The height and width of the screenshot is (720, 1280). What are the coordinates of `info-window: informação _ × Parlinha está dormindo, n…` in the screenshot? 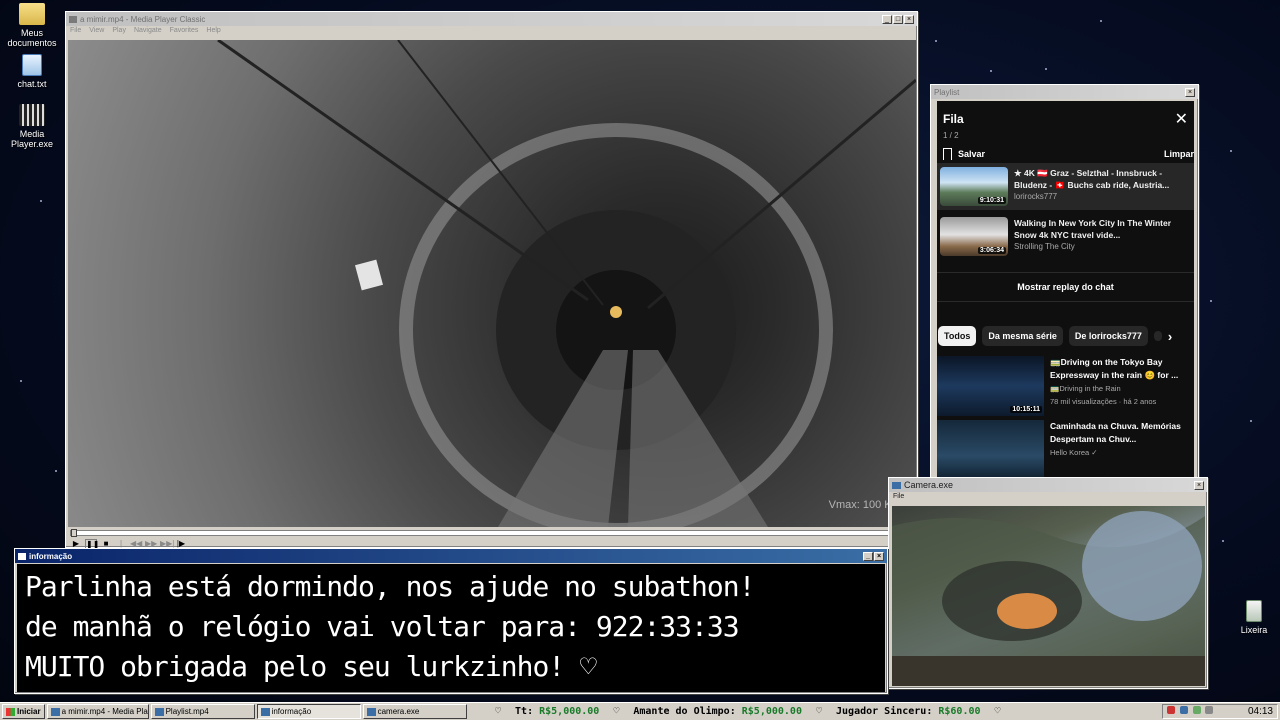 It's located at (451, 621).